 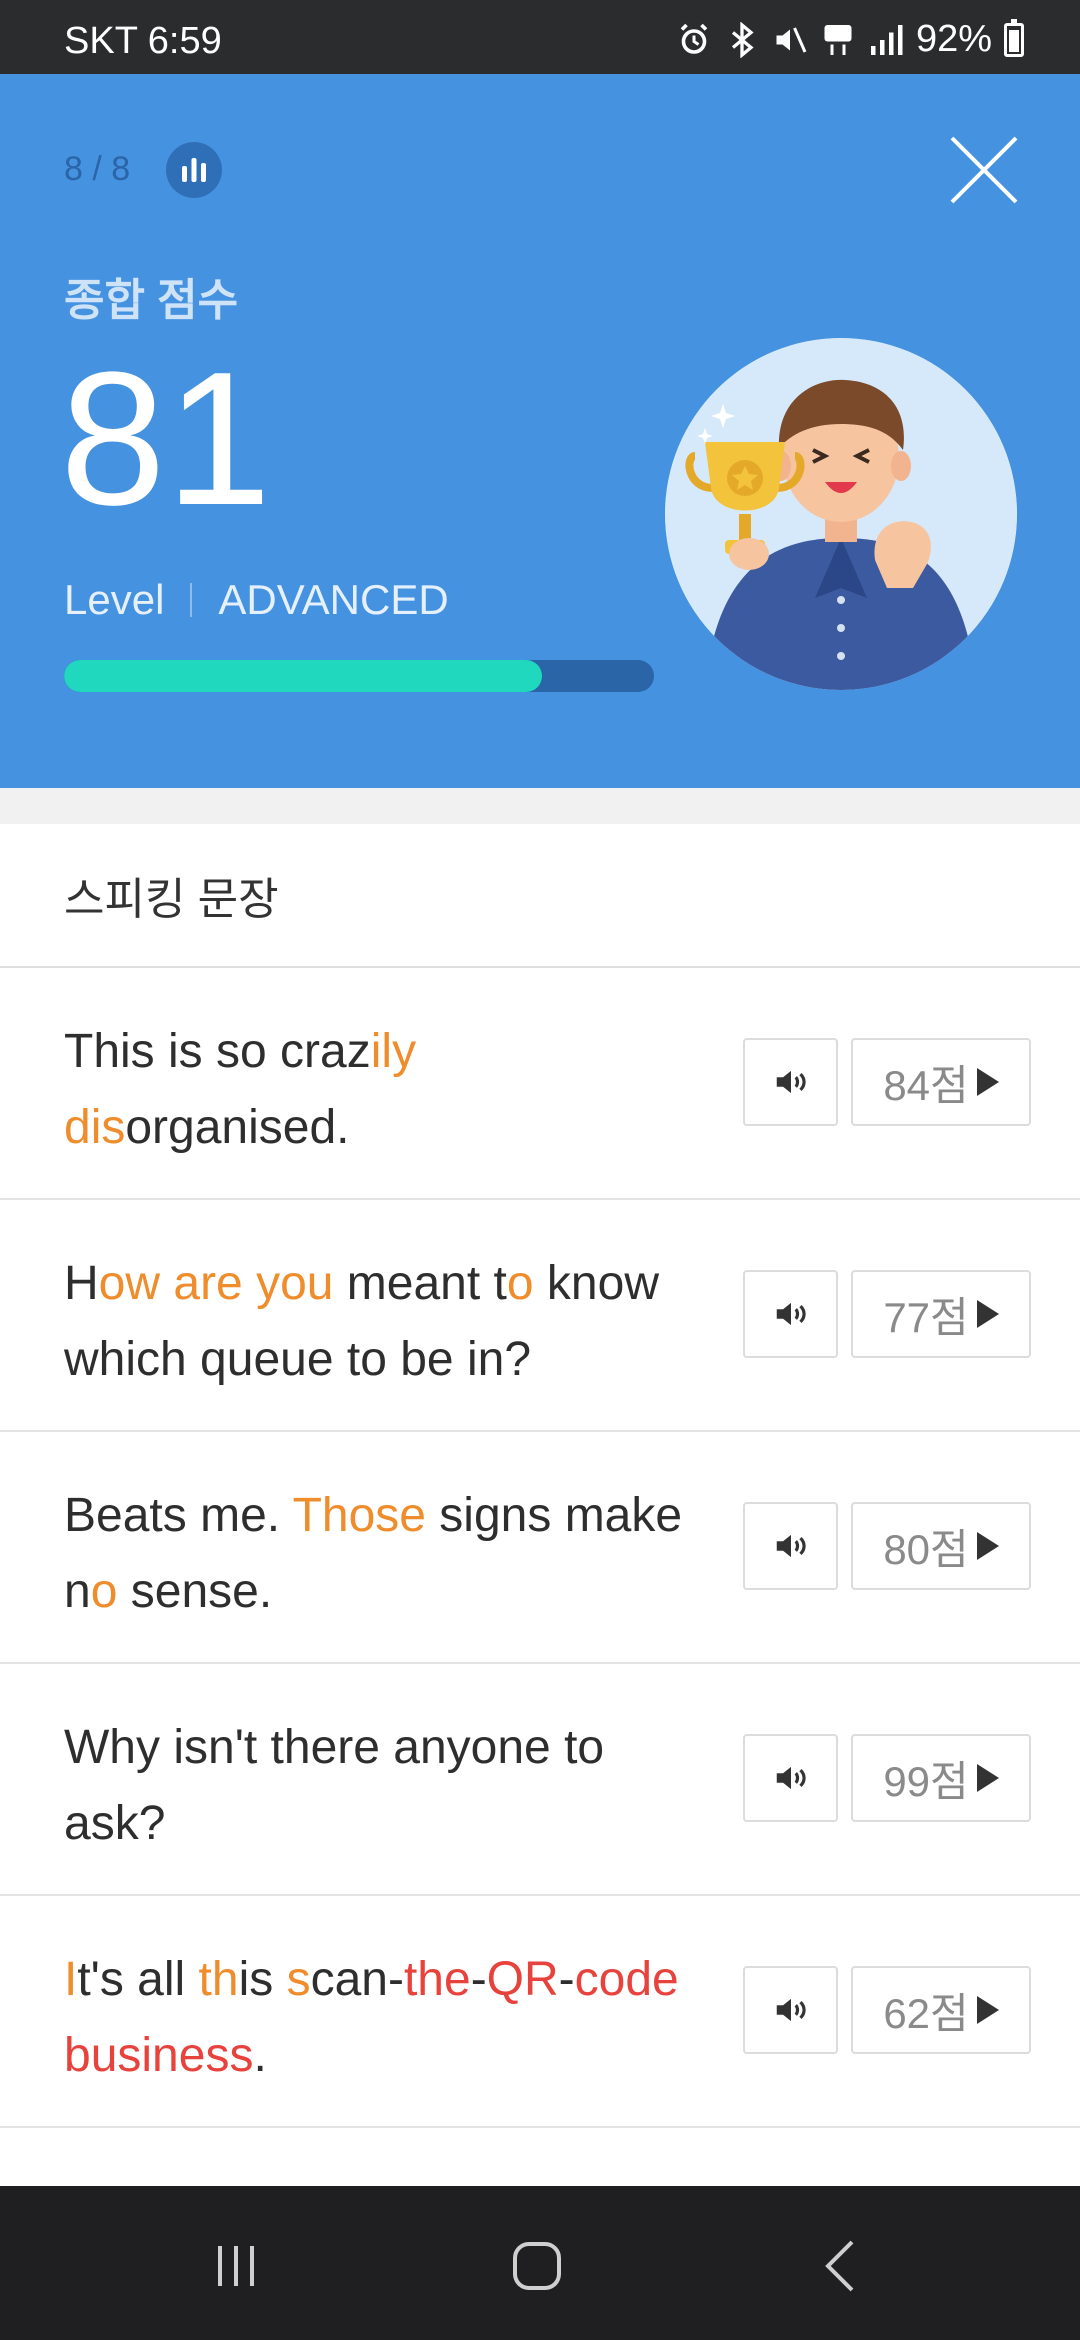 What do you see at coordinates (218, 1979) in the screenshot?
I see `sentence-segment: th` at bounding box center [218, 1979].